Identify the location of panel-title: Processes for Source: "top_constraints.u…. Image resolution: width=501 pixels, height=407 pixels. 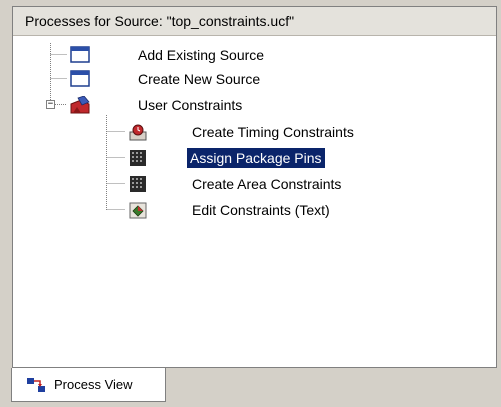
(254, 21).